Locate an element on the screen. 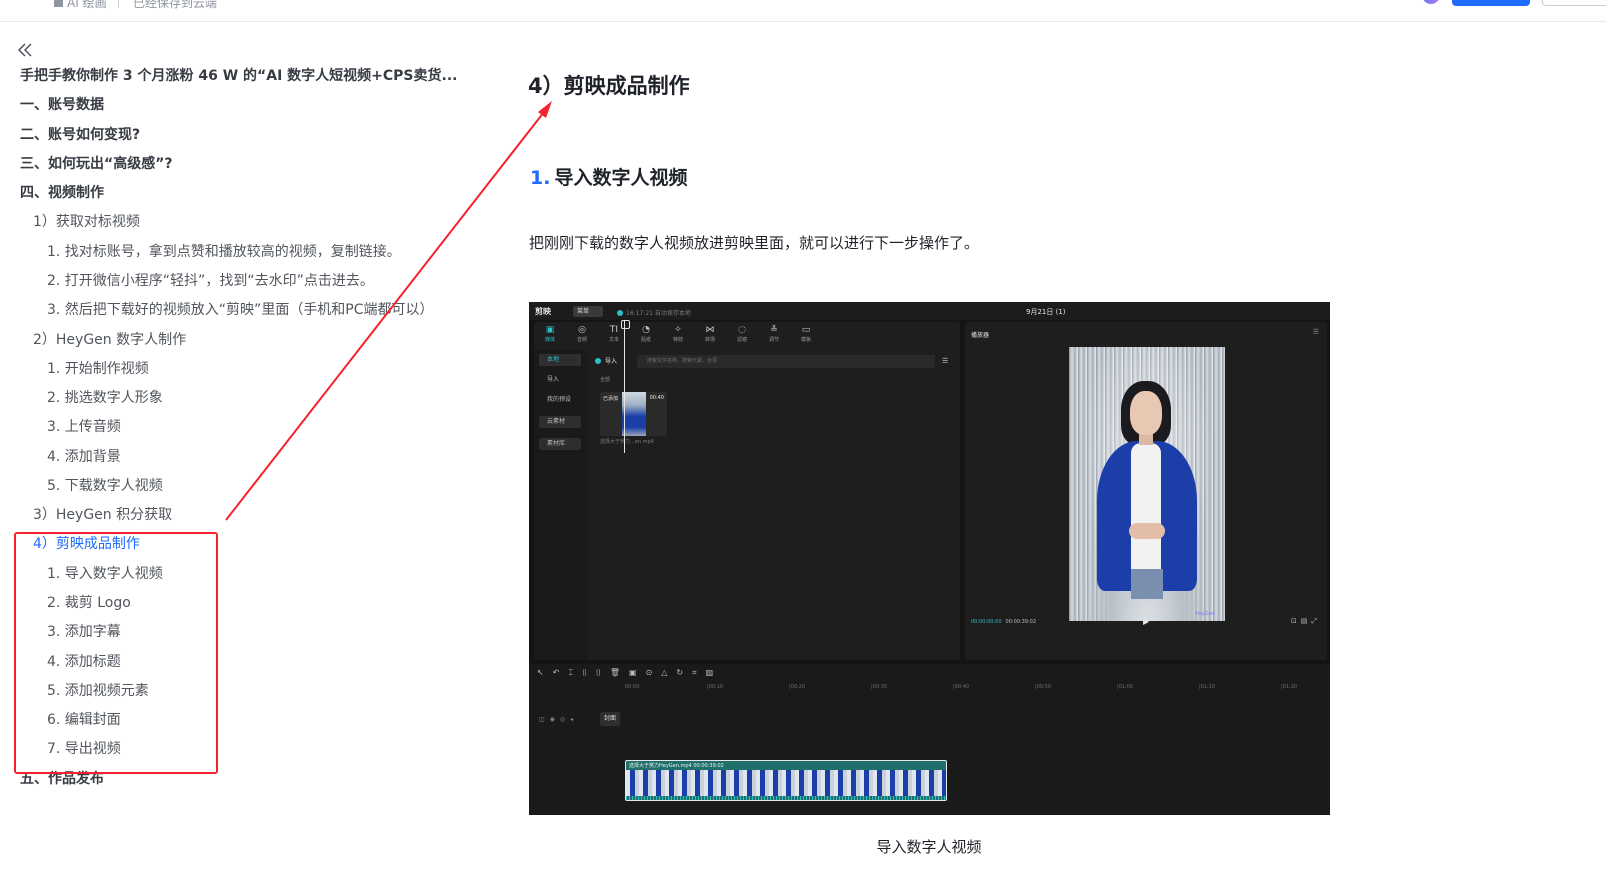  autosave-text: 16:17:21 自动保存本地 is located at coordinates (658, 313).